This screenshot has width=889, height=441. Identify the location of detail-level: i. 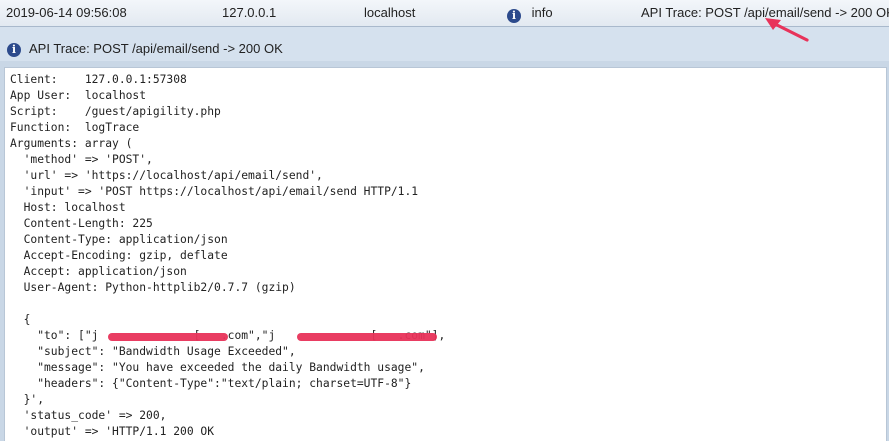
(14, 48).